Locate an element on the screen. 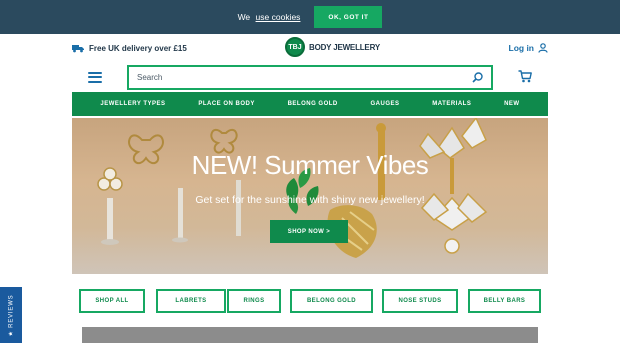  nav-materials: MATERIALS is located at coordinates (451, 104).